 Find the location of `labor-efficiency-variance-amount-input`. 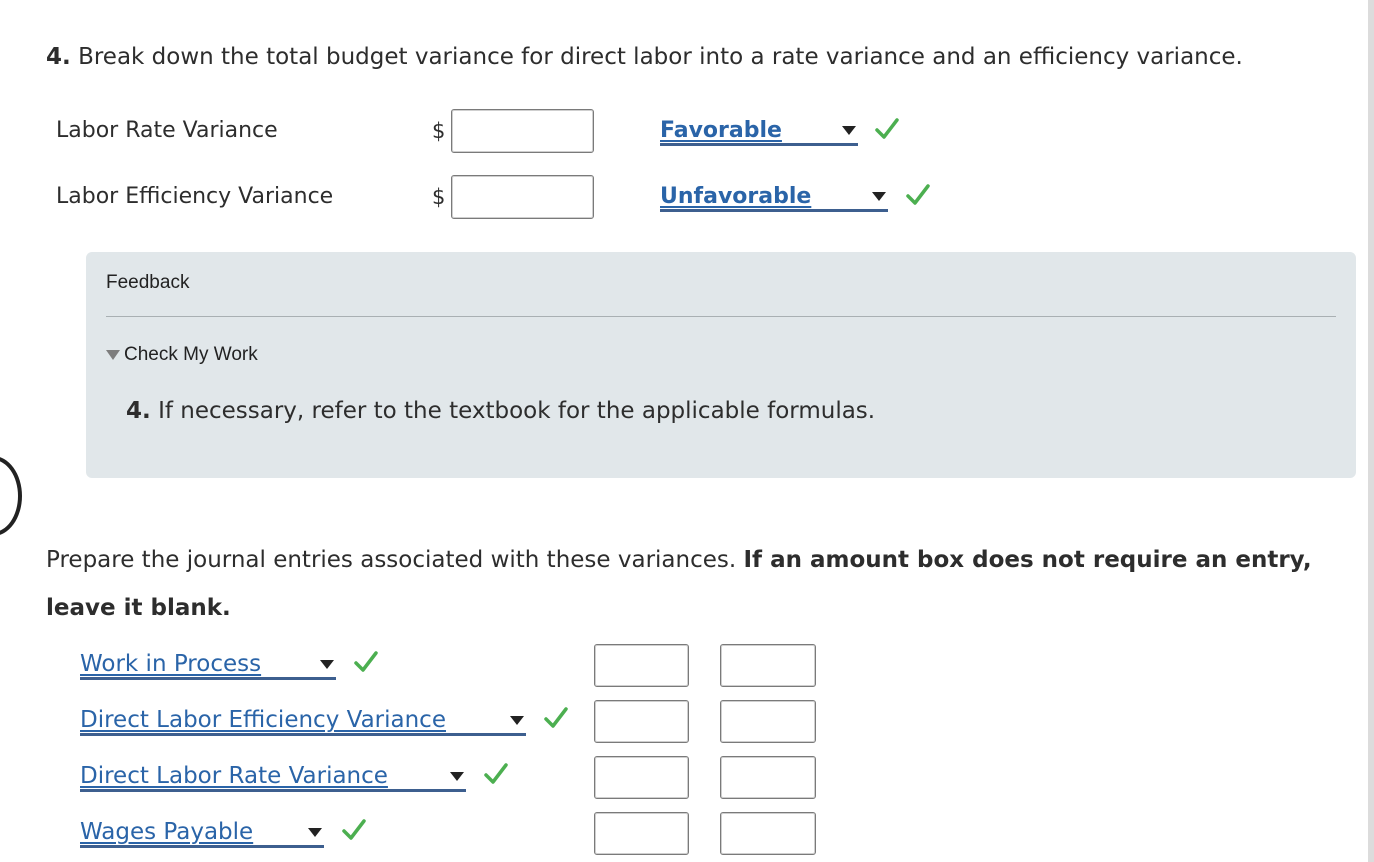

labor-efficiency-variance-amount-input is located at coordinates (522, 197).